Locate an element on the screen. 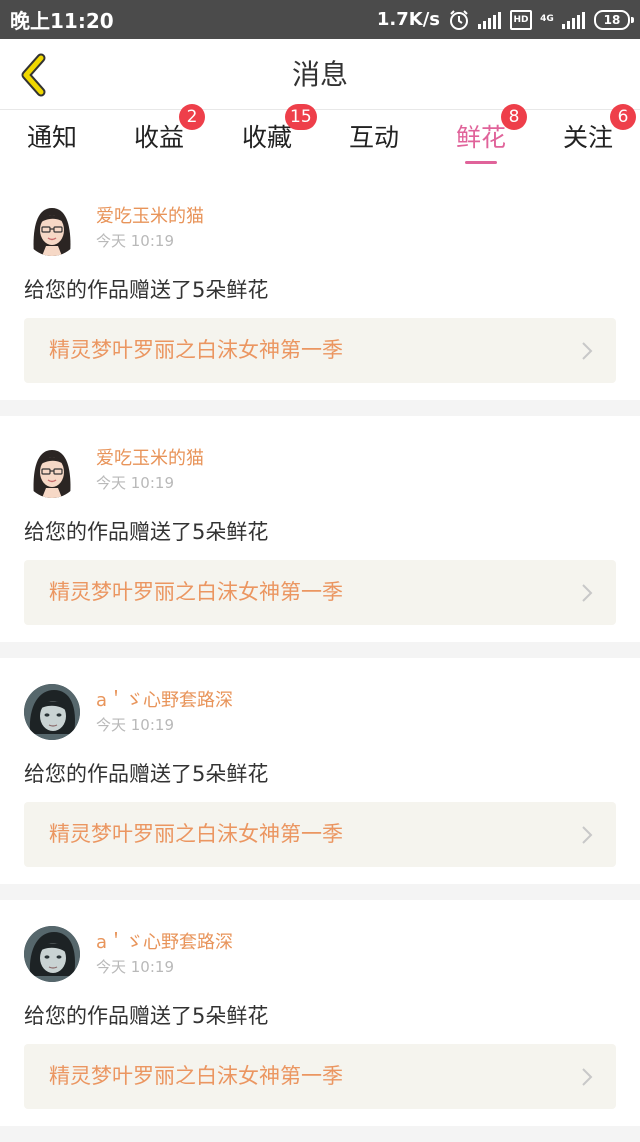 This screenshot has width=640, height=1142. network-speed: 1.7K/s is located at coordinates (408, 19).